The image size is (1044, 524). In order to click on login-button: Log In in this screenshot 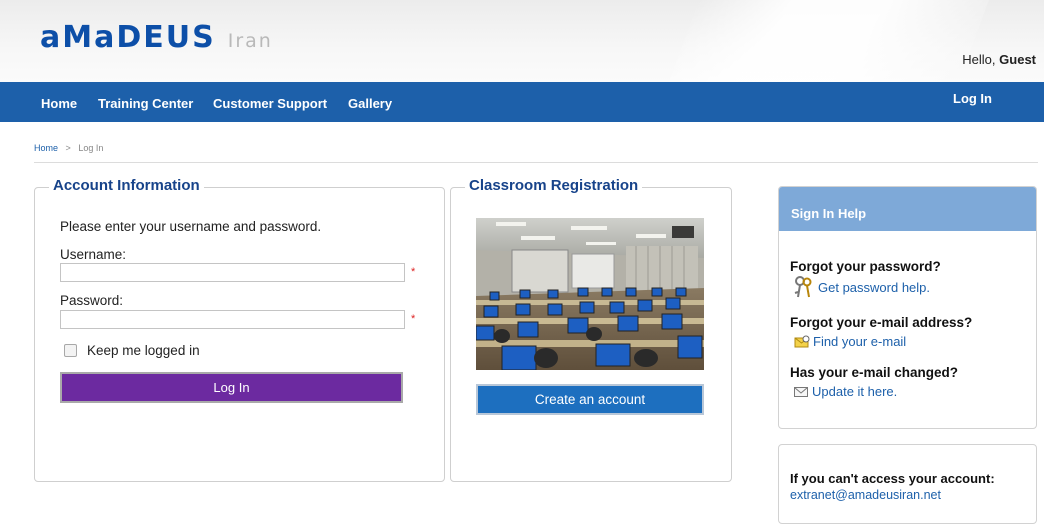, I will do `click(231, 387)`.